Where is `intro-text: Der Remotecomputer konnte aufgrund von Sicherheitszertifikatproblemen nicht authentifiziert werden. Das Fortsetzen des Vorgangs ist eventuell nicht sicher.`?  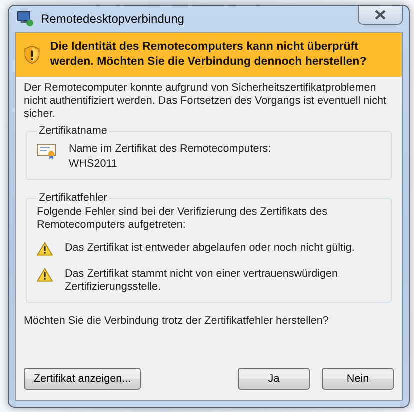 intro-text: Der Remotecomputer konnte aufgrund von Sicherheitszertifikatproblemen nicht authentifiziert werden. Das Fortsetzen des Vorgangs ist eventuell nicht sicher. is located at coordinates (206, 101).